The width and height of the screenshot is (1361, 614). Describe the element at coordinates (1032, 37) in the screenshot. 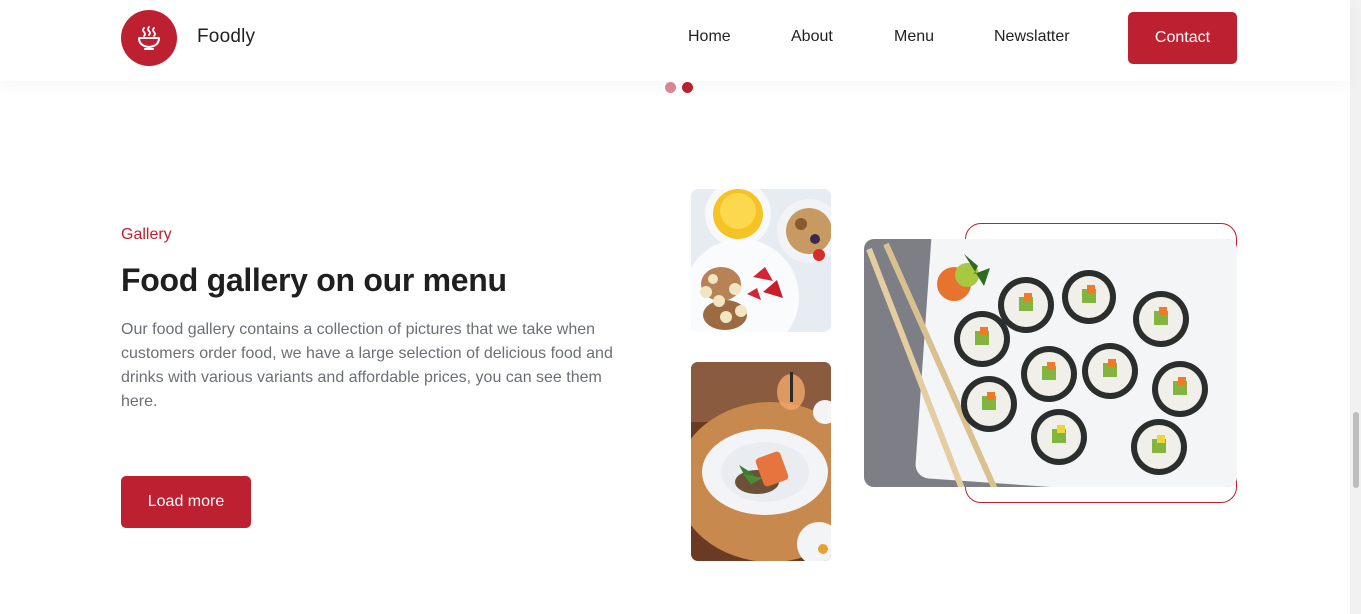

I see `nav-newsletter: Newslatter` at that location.